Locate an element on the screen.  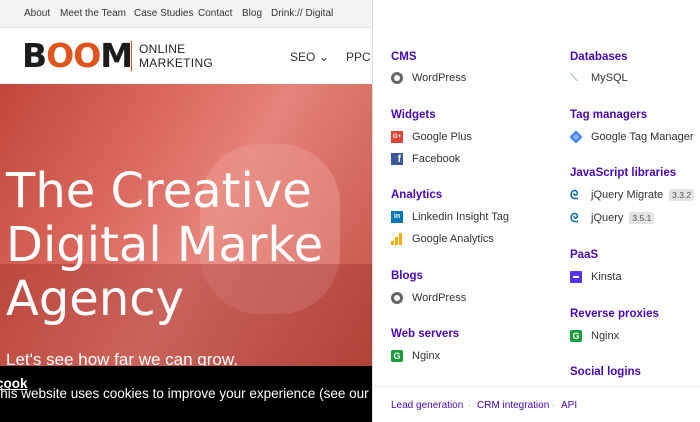
site-header: BOOM ONLINE MARKETING SEO ⌄ PPC is located at coordinates (186, 56).